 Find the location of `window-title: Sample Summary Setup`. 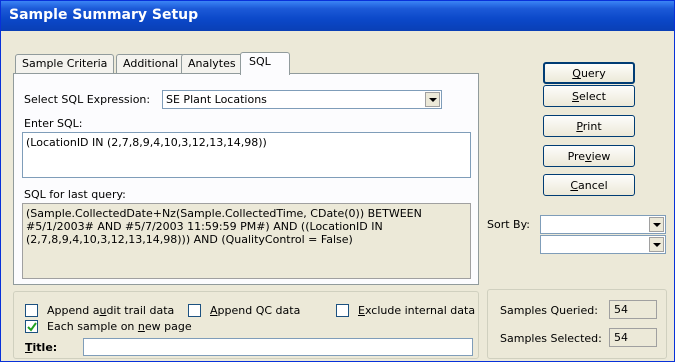

window-title: Sample Summary Setup is located at coordinates (337, 16).